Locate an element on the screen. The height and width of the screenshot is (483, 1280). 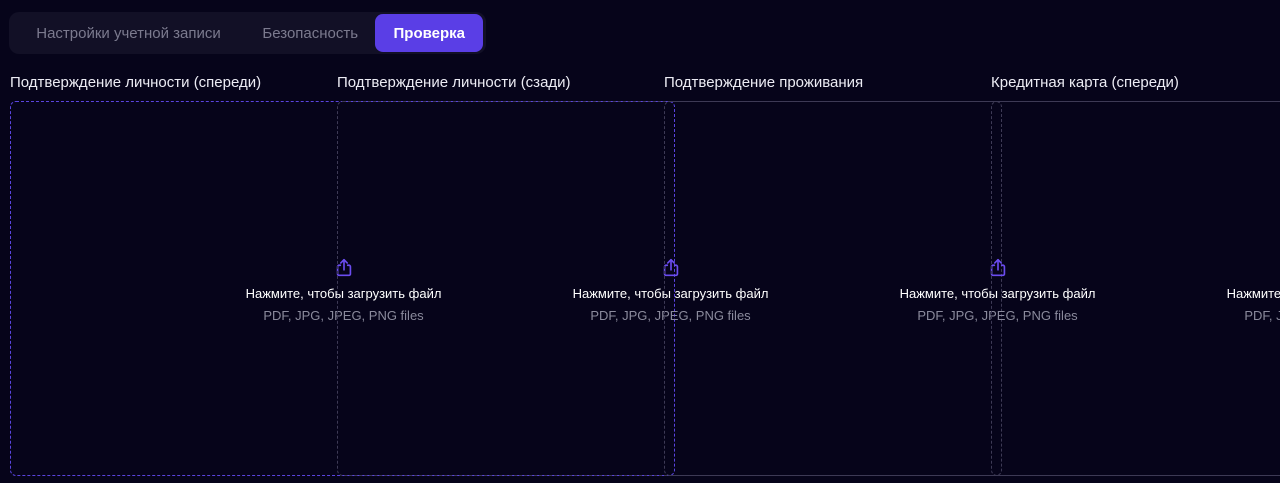
tab-security: Безопасность is located at coordinates (310, 33).